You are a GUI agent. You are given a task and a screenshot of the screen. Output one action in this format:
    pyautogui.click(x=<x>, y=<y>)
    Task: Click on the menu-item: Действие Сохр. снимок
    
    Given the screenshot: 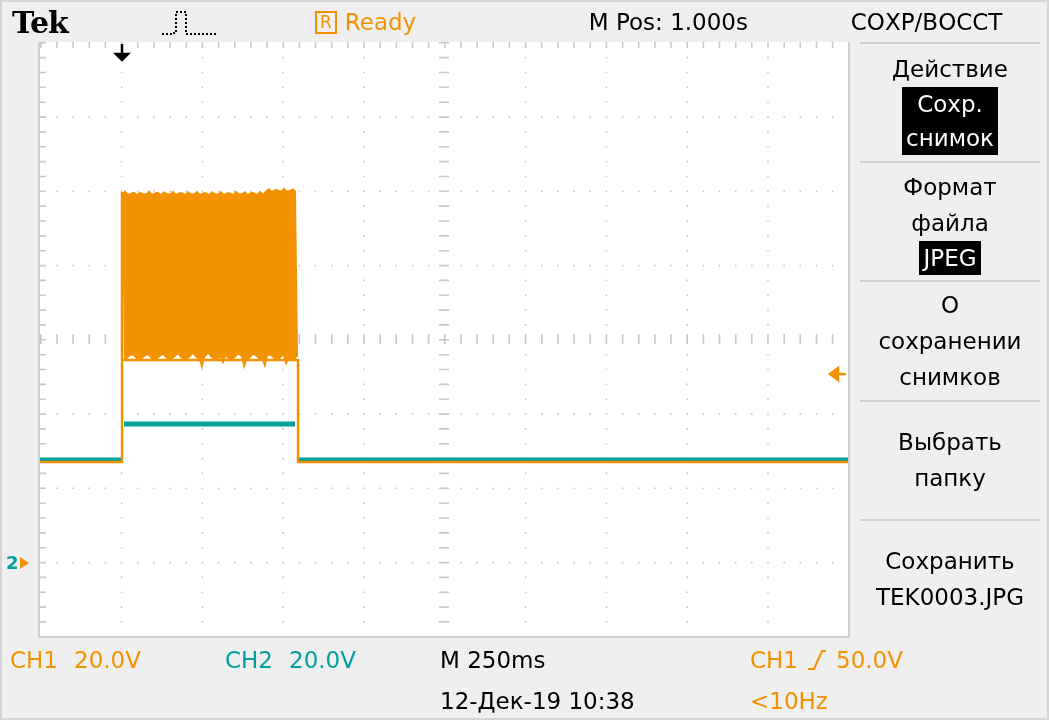 What is the action you would take?
    pyautogui.click(x=950, y=102)
    